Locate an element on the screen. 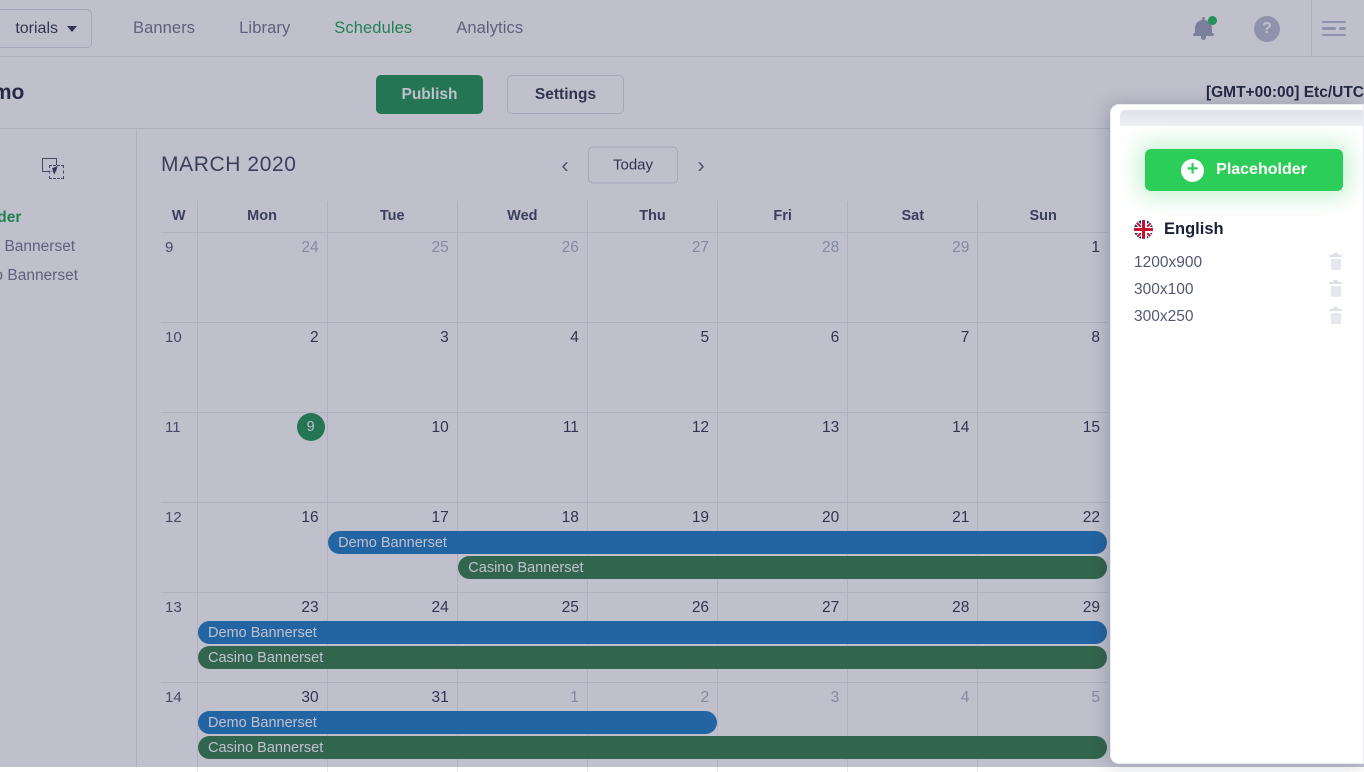  placeholder-size-label: 300x100 is located at coordinates (1163, 290).